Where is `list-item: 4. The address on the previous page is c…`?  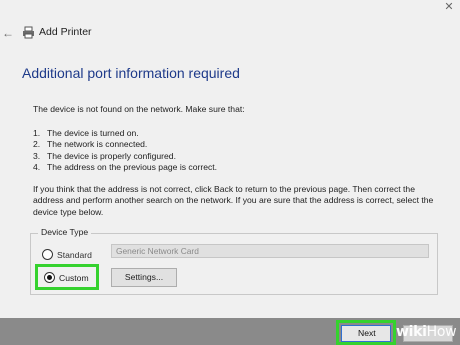
list-item: 4. The address on the previous page is c… is located at coordinates (233, 167).